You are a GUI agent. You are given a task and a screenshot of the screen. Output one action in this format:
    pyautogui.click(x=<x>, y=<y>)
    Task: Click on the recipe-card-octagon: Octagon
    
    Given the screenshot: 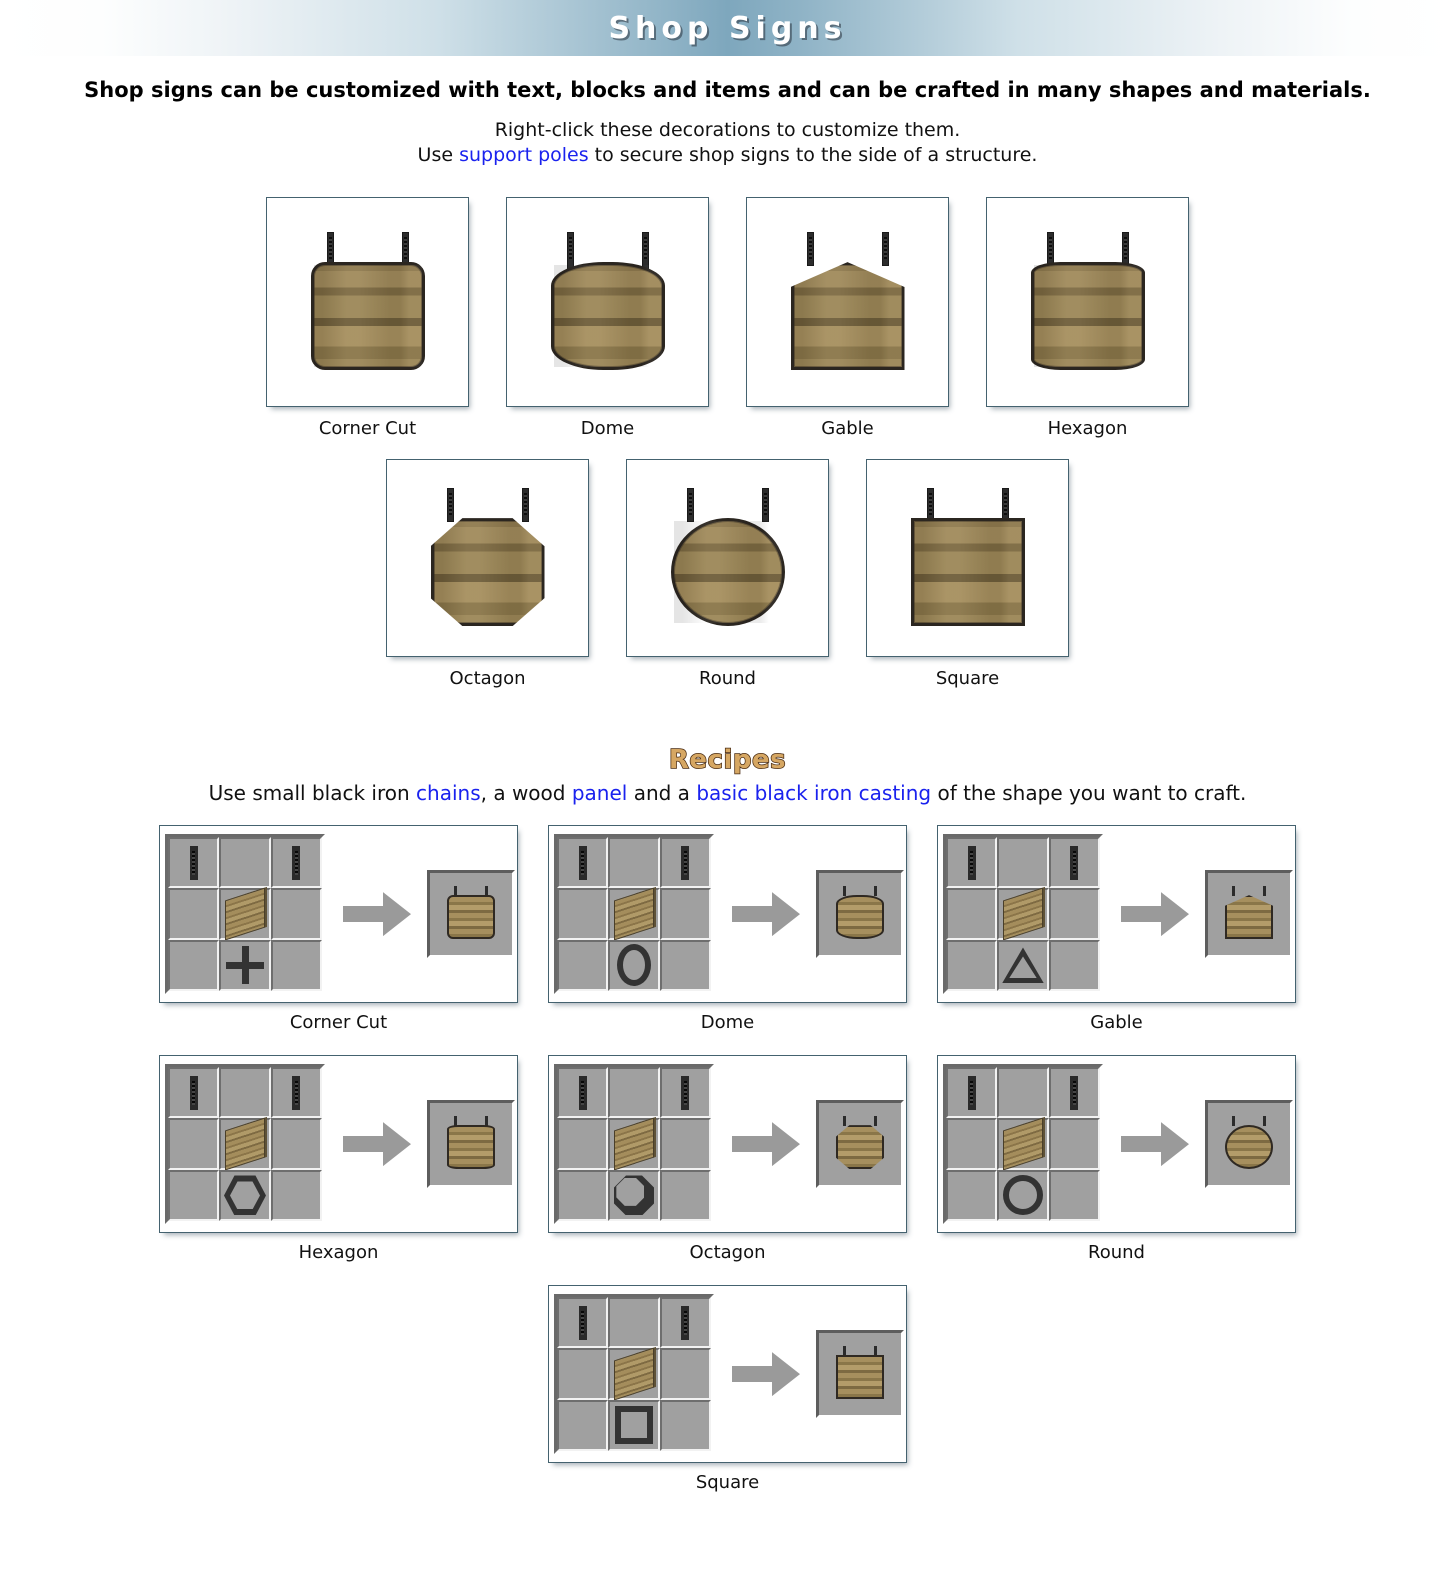 What is the action you would take?
    pyautogui.click(x=727, y=1159)
    